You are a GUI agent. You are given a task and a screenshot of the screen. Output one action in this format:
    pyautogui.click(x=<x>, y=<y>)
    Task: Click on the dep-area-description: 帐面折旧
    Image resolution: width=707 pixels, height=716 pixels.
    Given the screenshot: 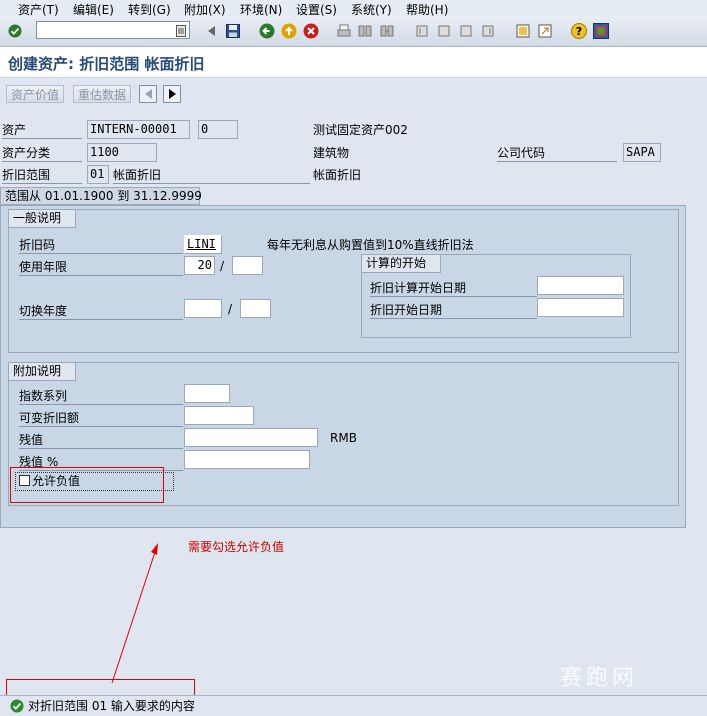 What is the action you would take?
    pyautogui.click(x=211, y=175)
    